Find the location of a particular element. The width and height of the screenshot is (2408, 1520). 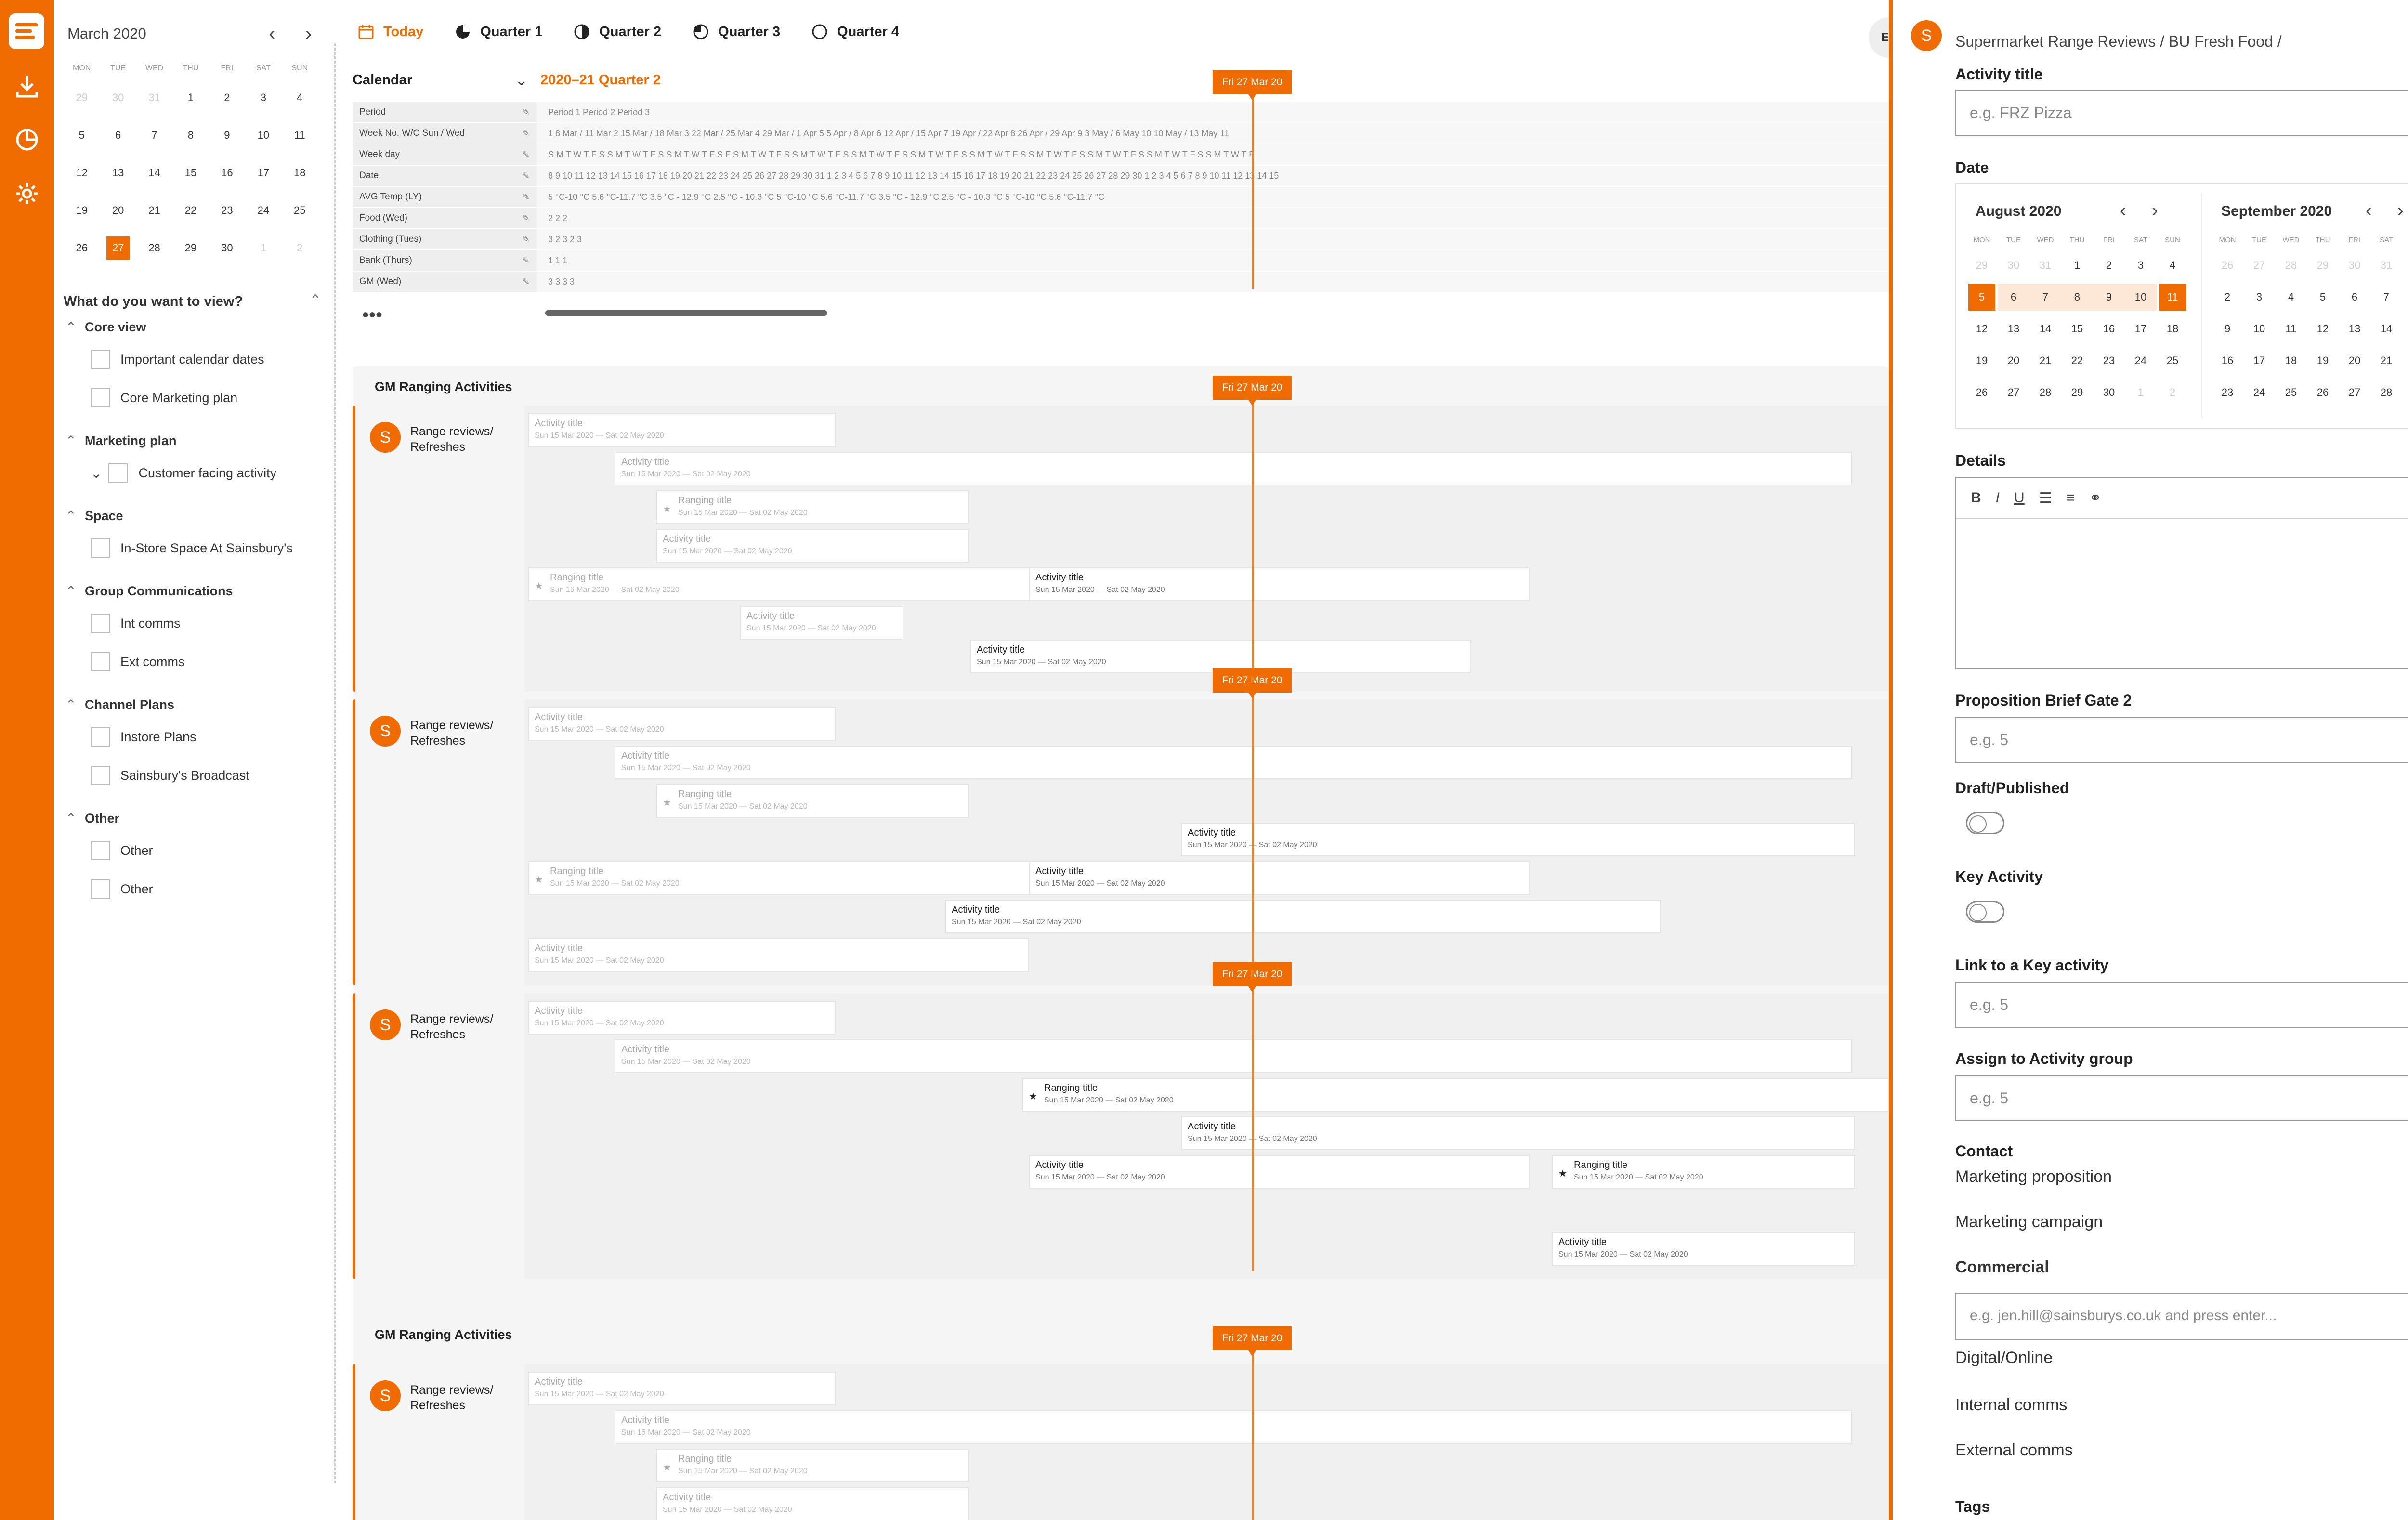

draft-toggle is located at coordinates (1985, 823).